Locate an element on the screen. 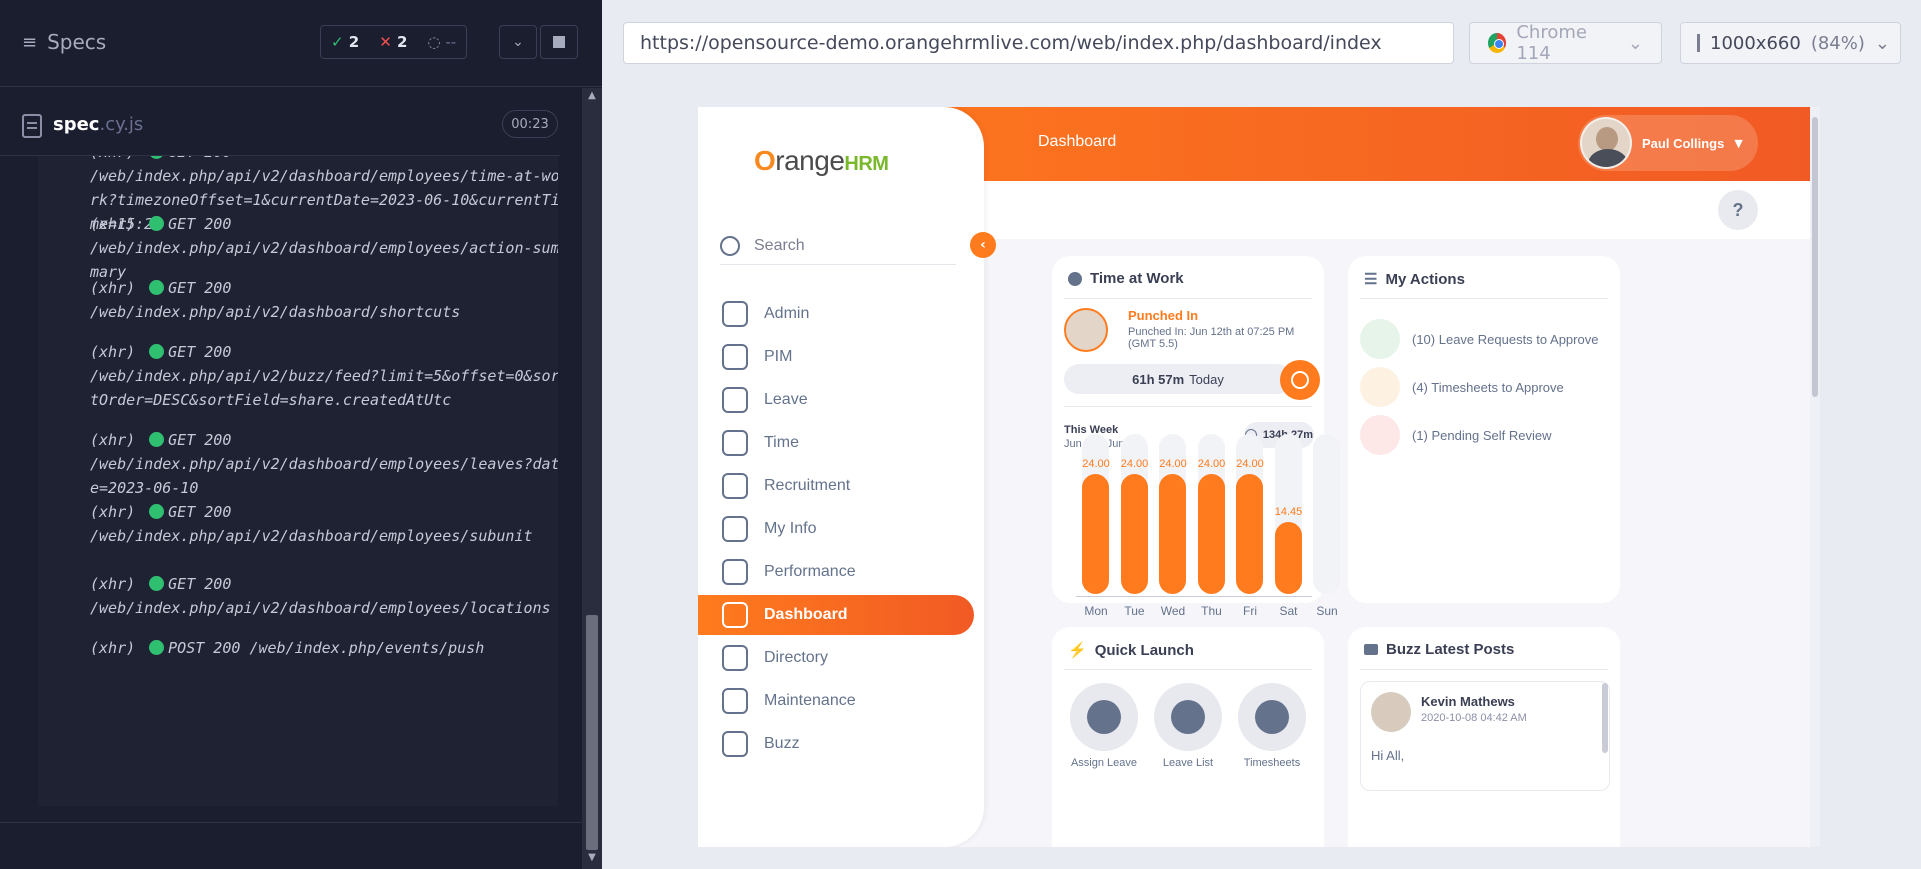 The width and height of the screenshot is (1921, 869). sidebar-item-label: Recruitment is located at coordinates (807, 485).